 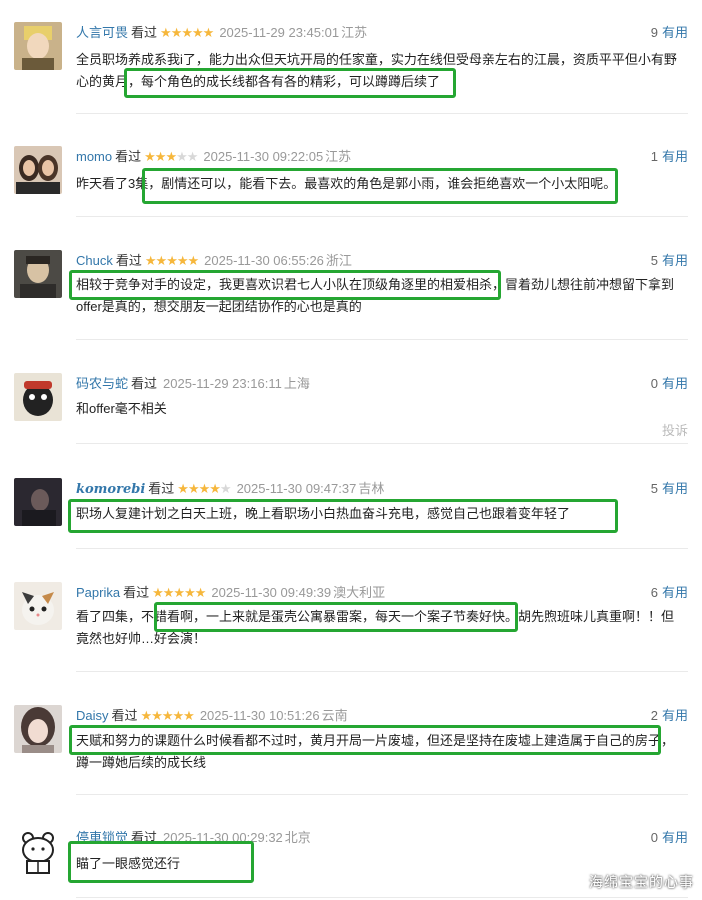 What do you see at coordinates (297, 837) in the screenshot?
I see `review-location: 北京` at bounding box center [297, 837].